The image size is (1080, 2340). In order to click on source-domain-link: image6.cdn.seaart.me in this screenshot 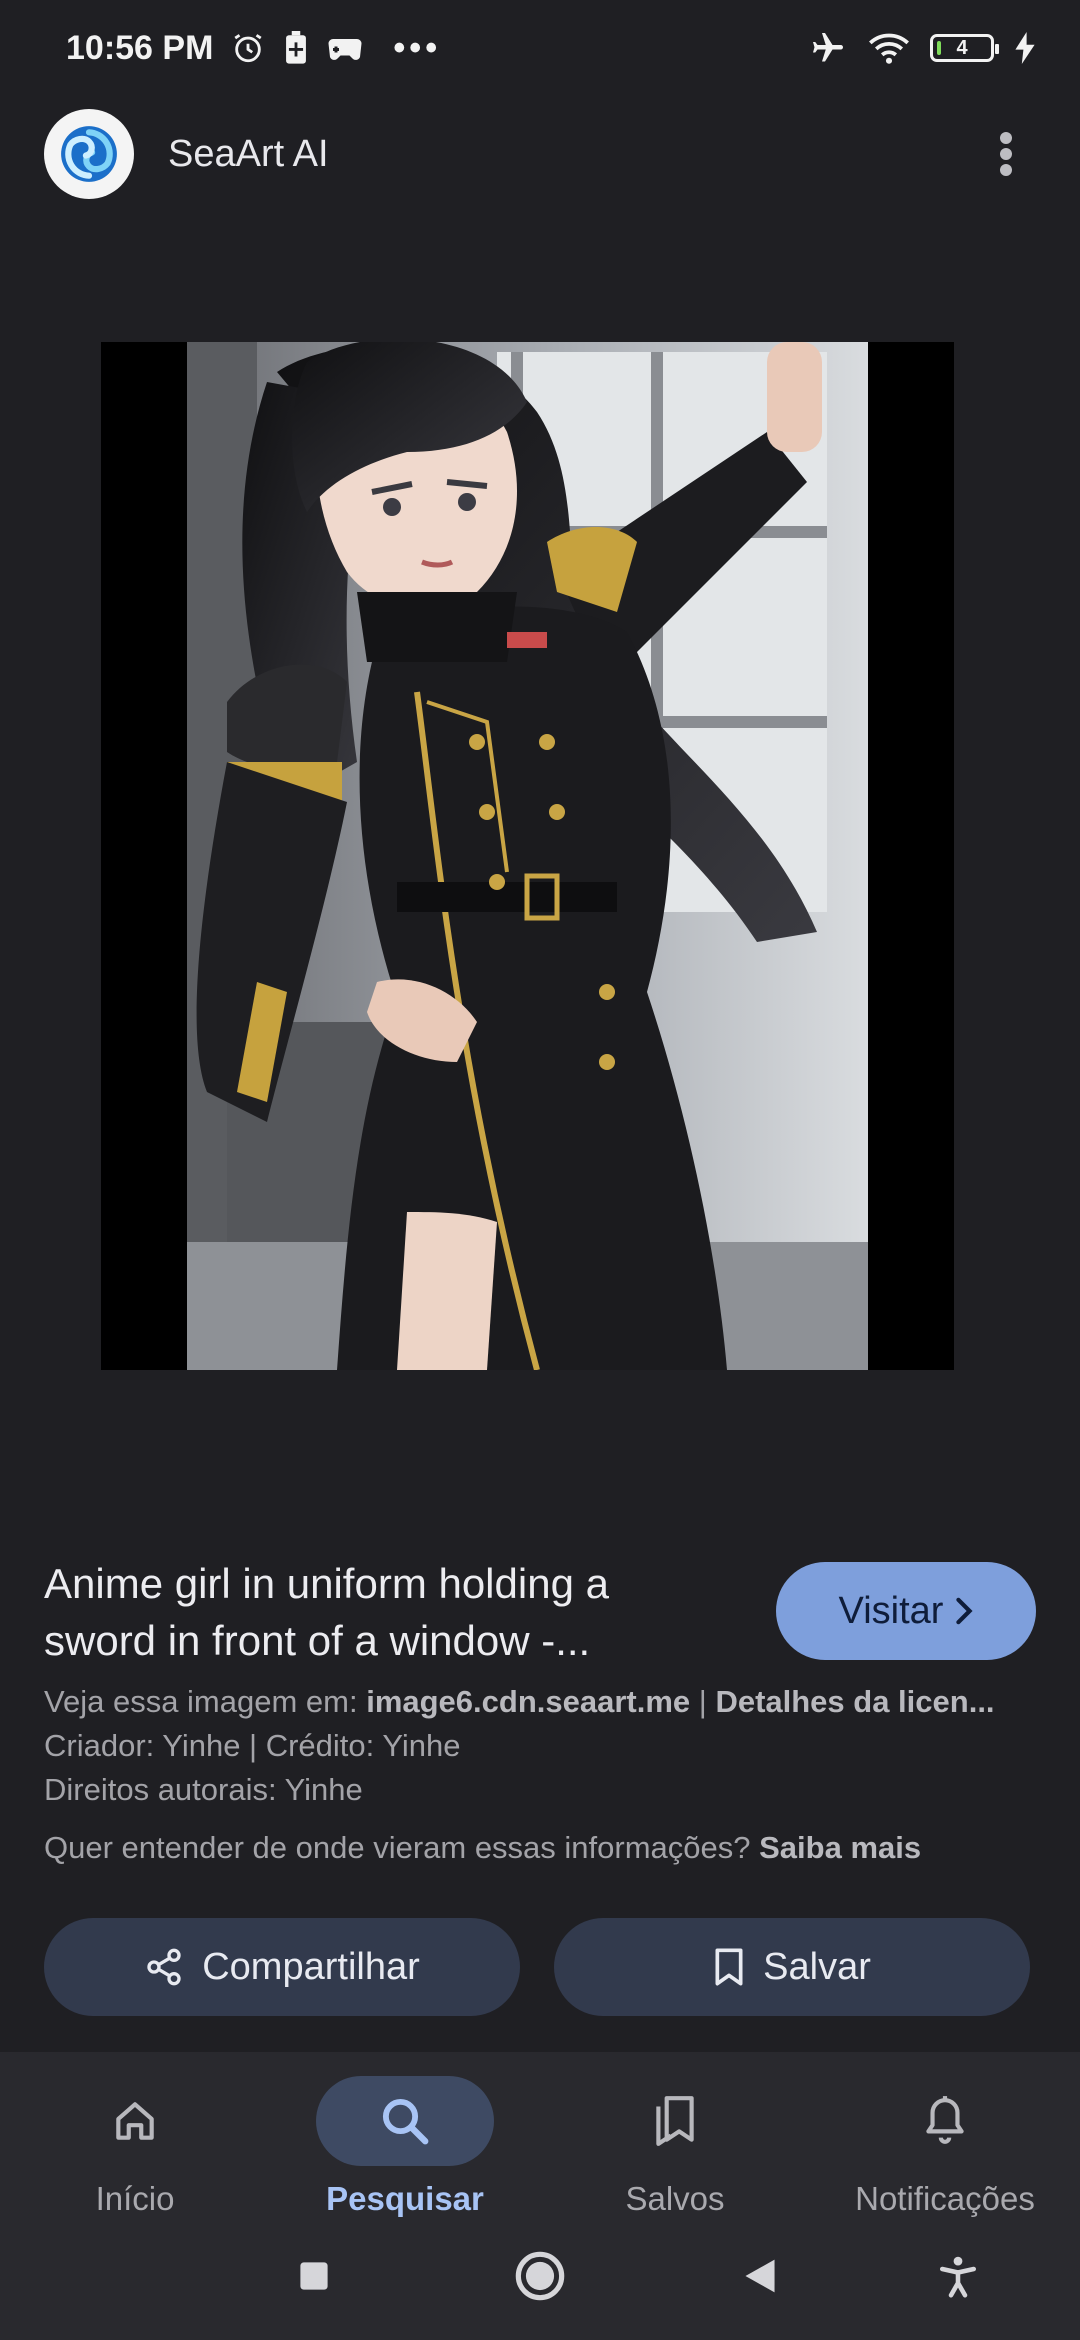, I will do `click(528, 1701)`.